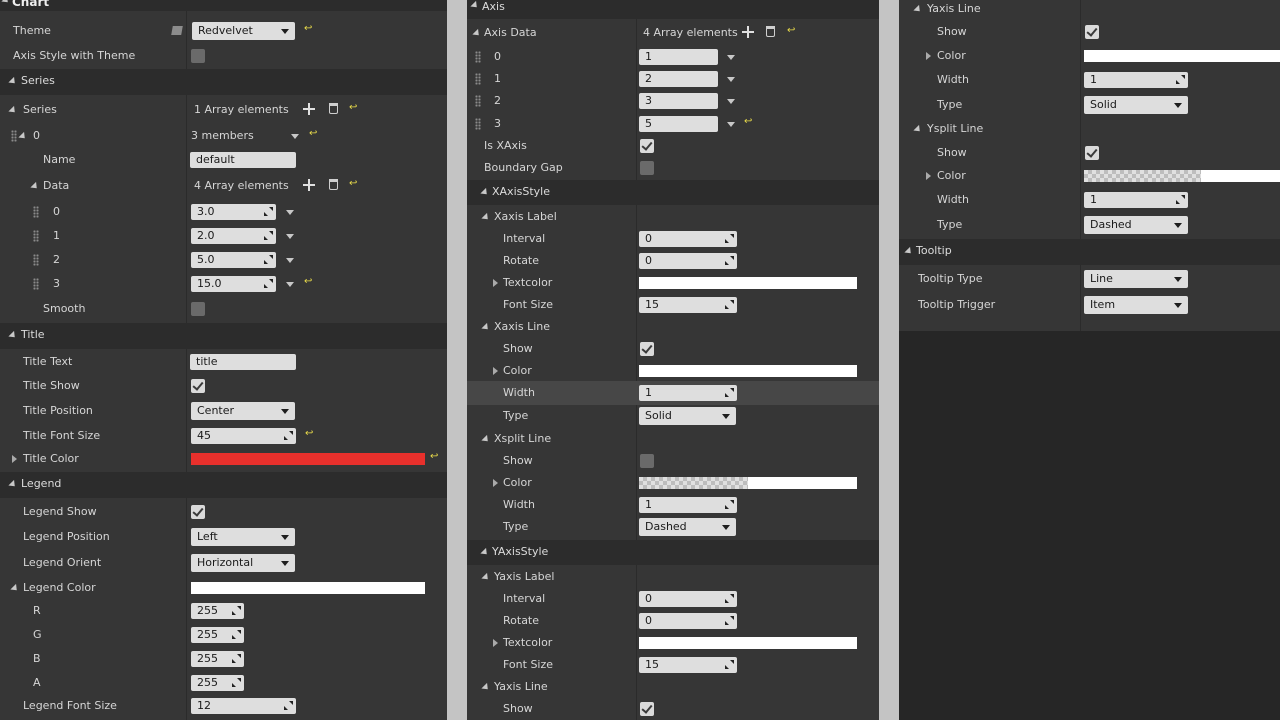  Describe the element at coordinates (233, 284) in the screenshot. I see `data-value-field: 15.0` at that location.